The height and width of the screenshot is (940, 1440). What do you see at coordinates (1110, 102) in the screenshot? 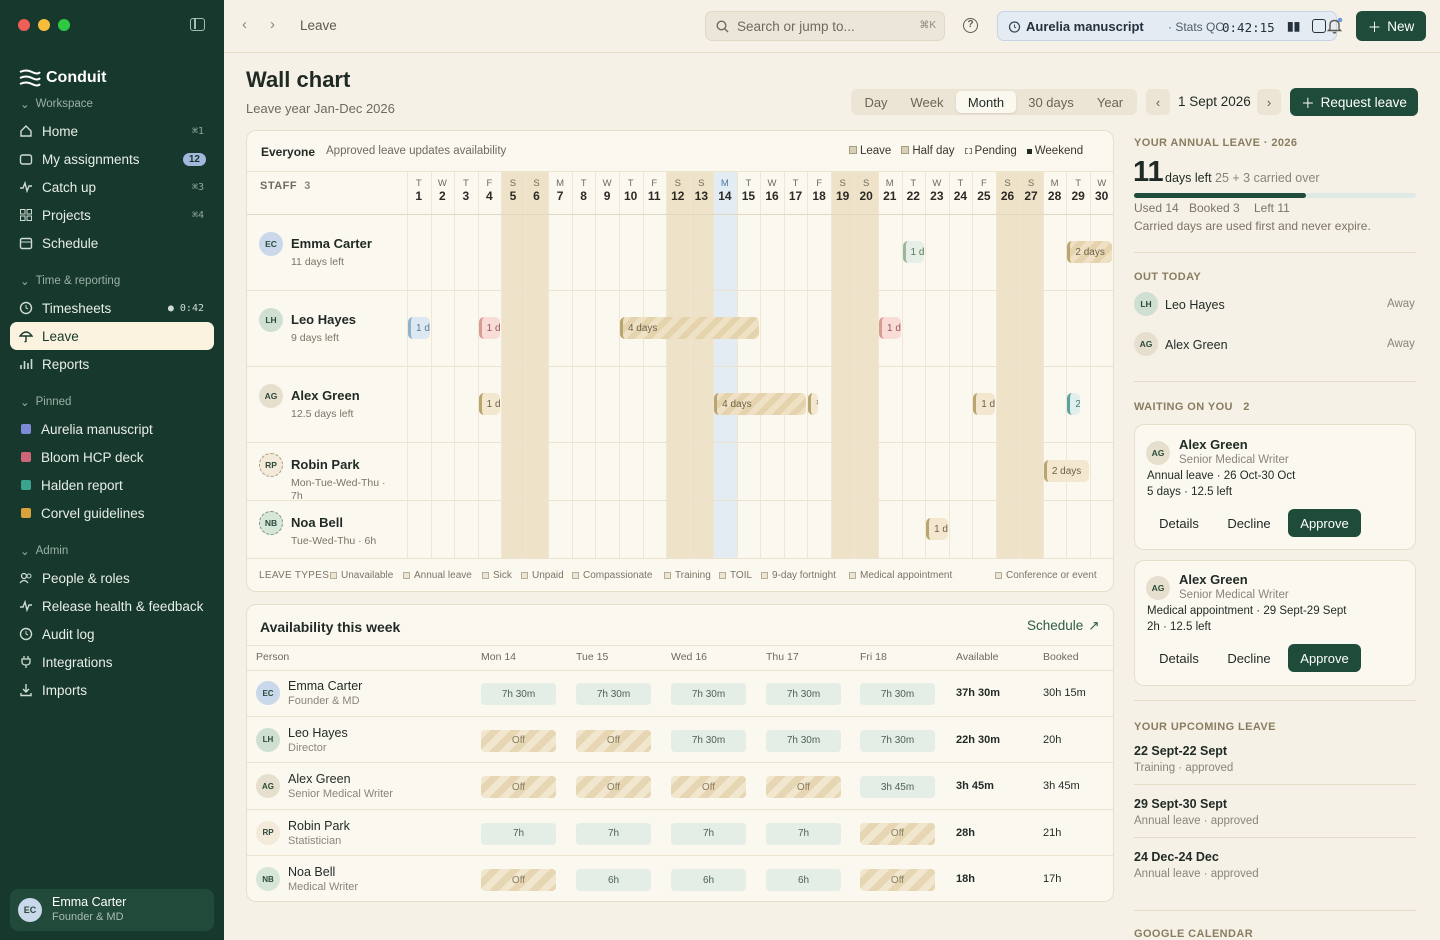
I see `view-tab-year: Year` at bounding box center [1110, 102].